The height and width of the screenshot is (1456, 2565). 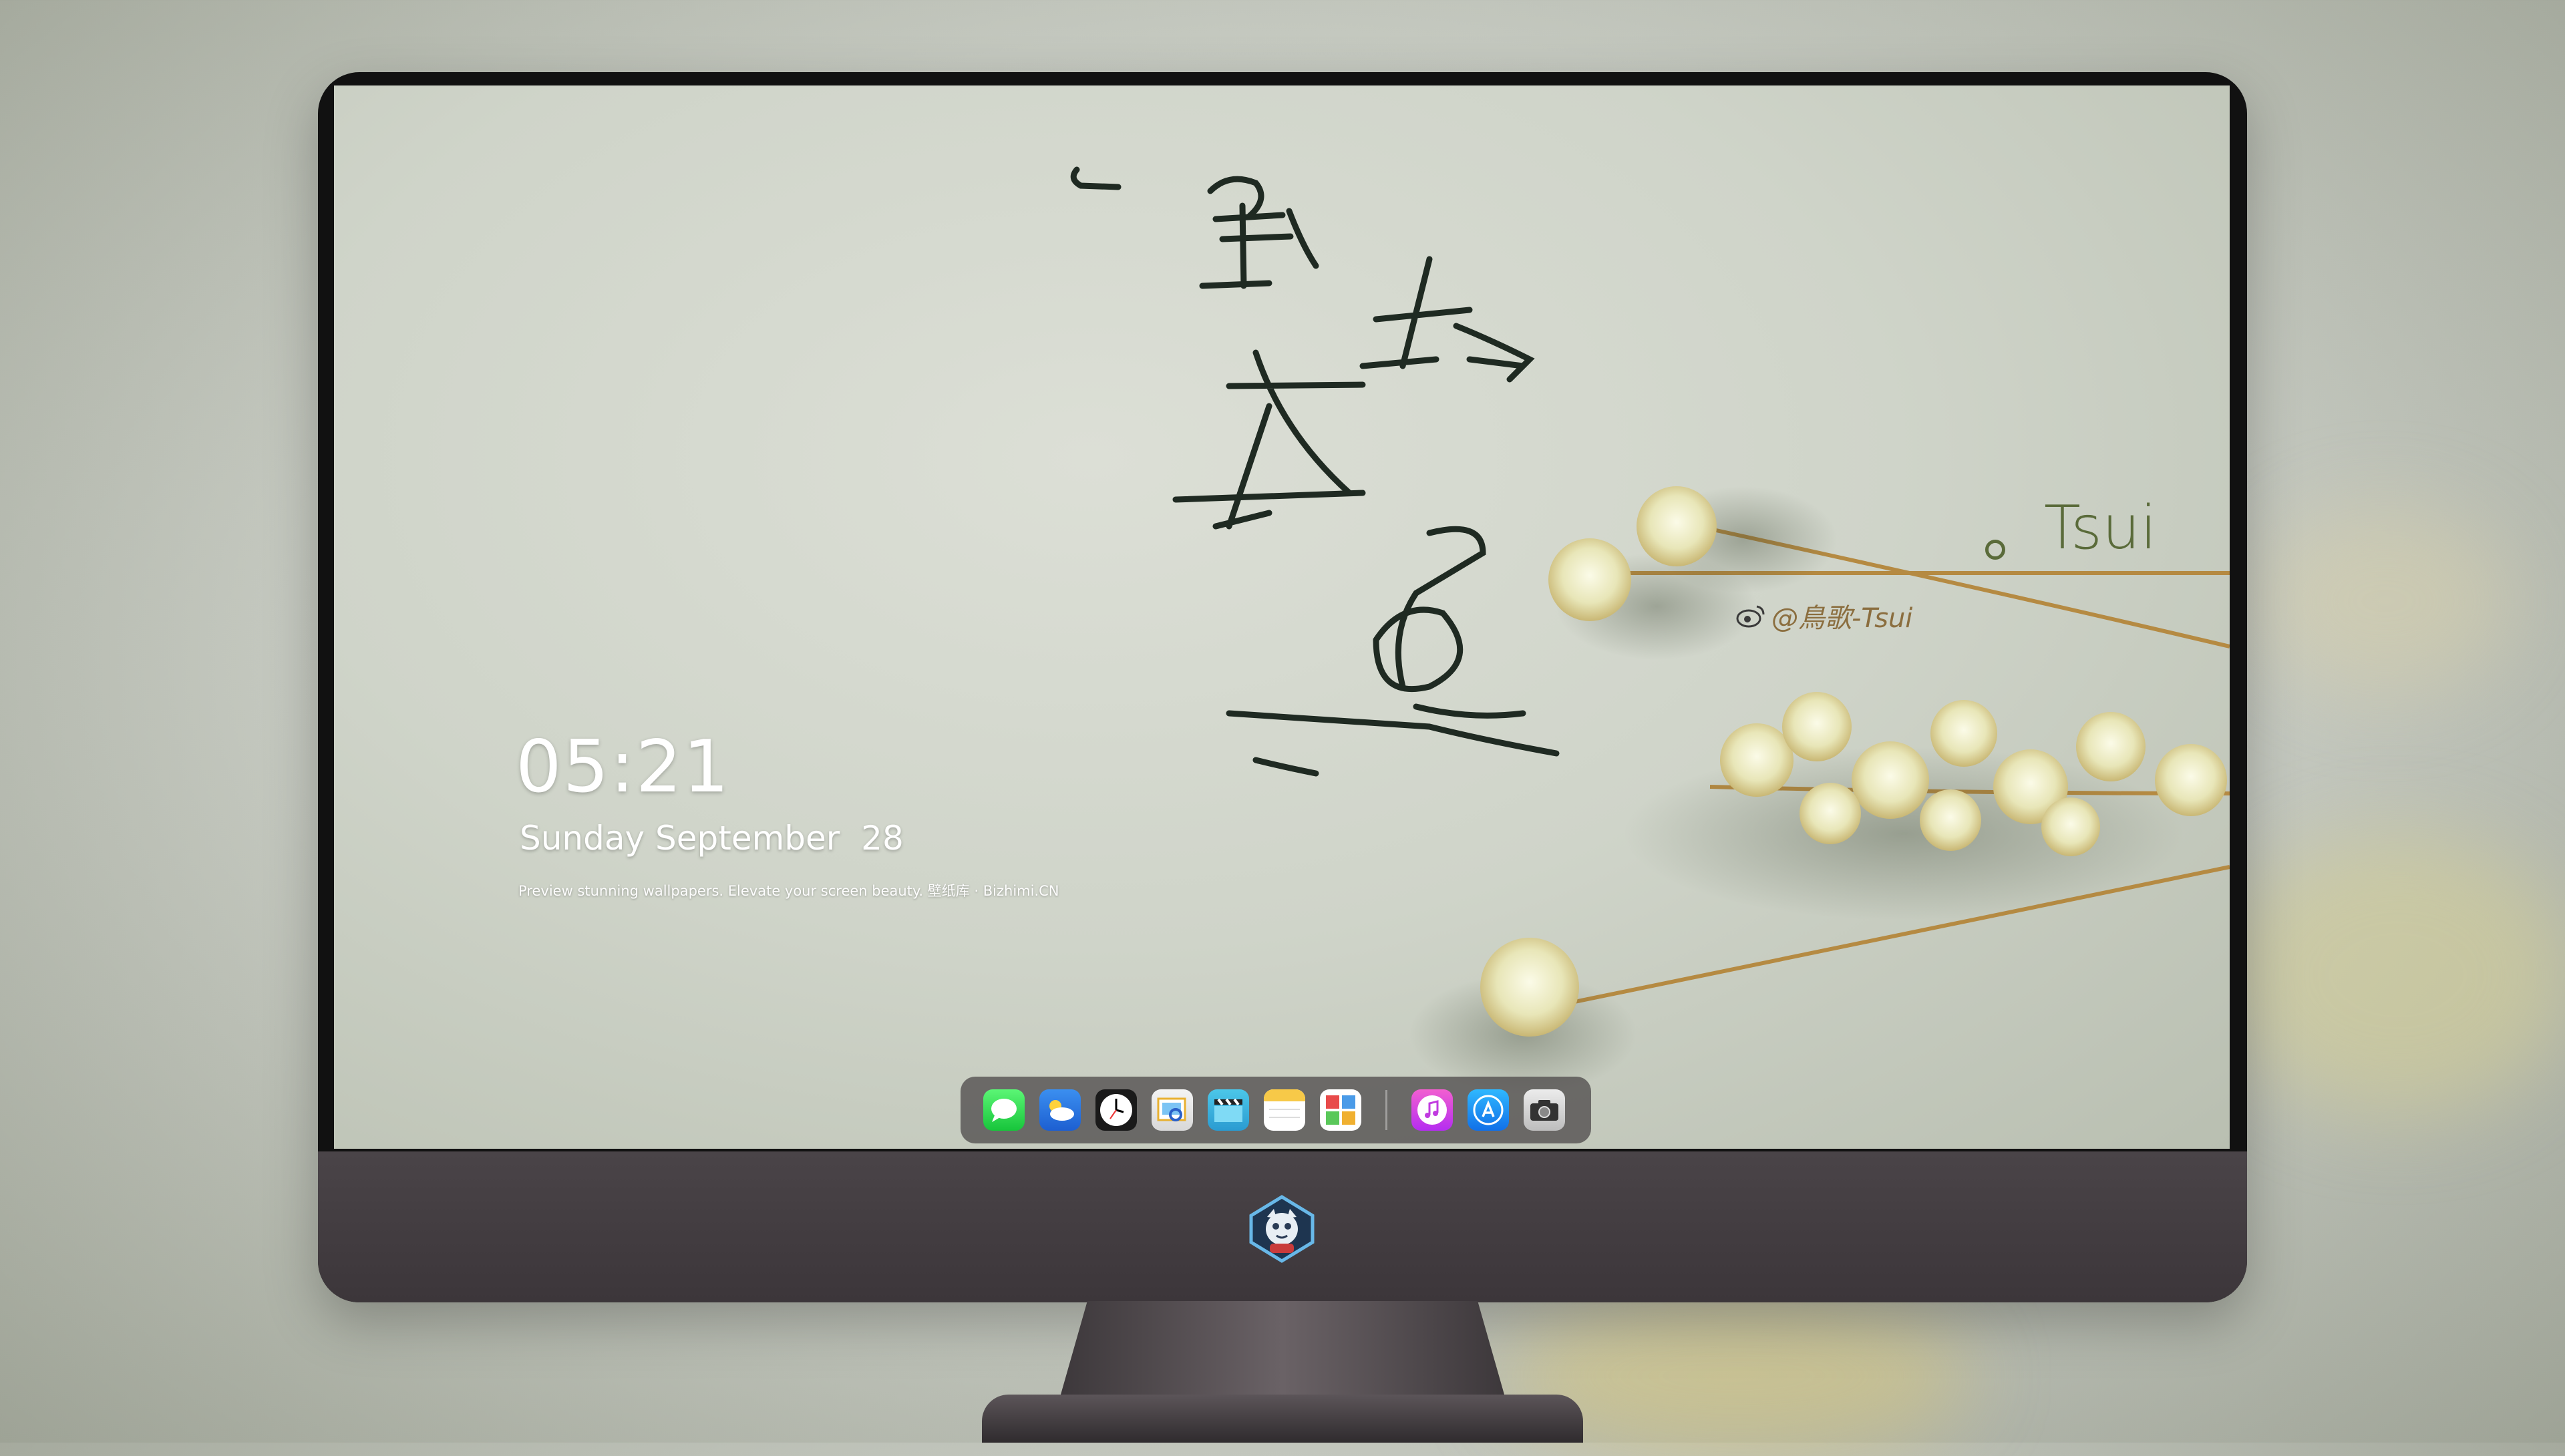 What do you see at coordinates (1432, 1110) in the screenshot?
I see `music-icon` at bounding box center [1432, 1110].